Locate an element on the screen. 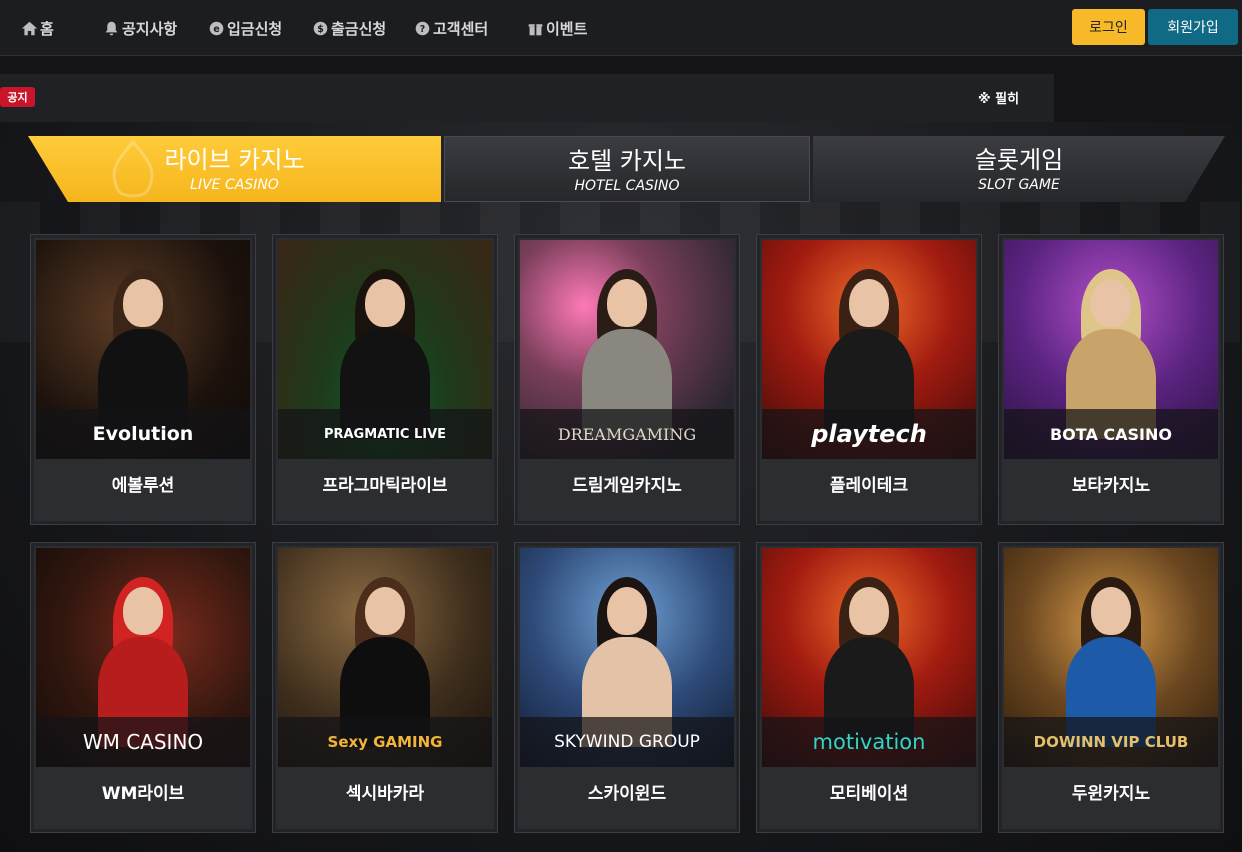 The height and width of the screenshot is (852, 1242). provider-logo-band: WM CASINO is located at coordinates (143, 742).